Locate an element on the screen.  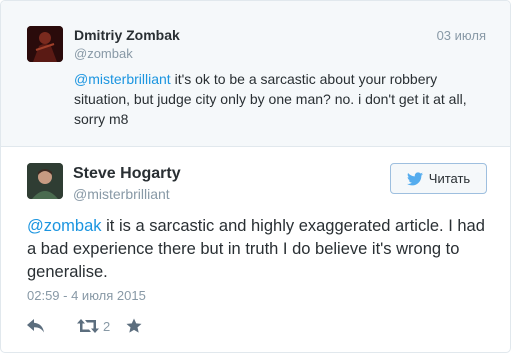
twitter-bird-icon is located at coordinates (414, 178).